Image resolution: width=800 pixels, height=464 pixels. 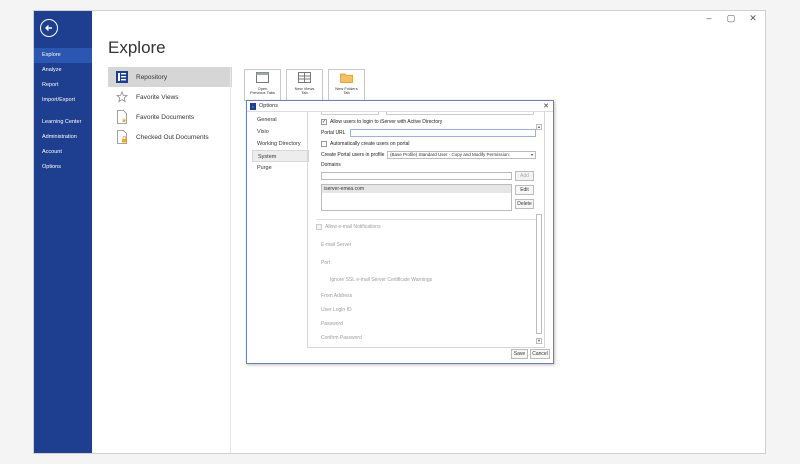 What do you see at coordinates (268, 106) in the screenshot?
I see `dialog-title: Options` at bounding box center [268, 106].